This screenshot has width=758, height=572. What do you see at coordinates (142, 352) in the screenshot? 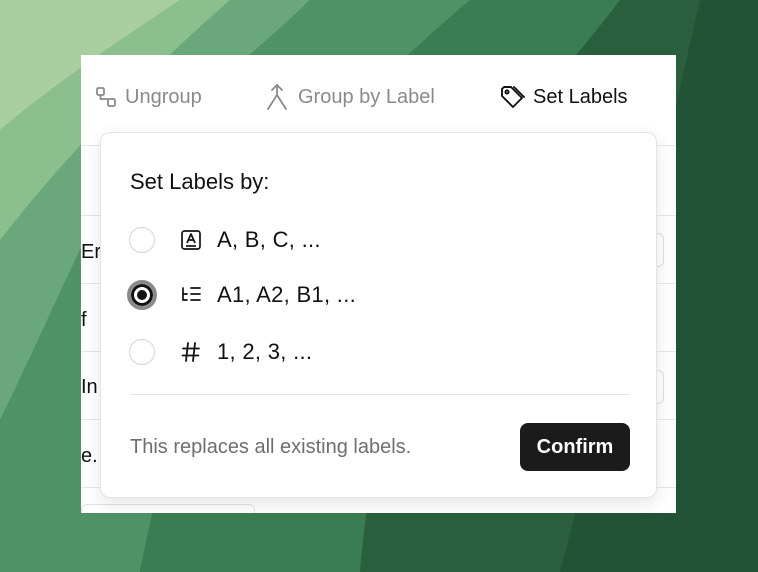
I see `radio-numbers` at bounding box center [142, 352].